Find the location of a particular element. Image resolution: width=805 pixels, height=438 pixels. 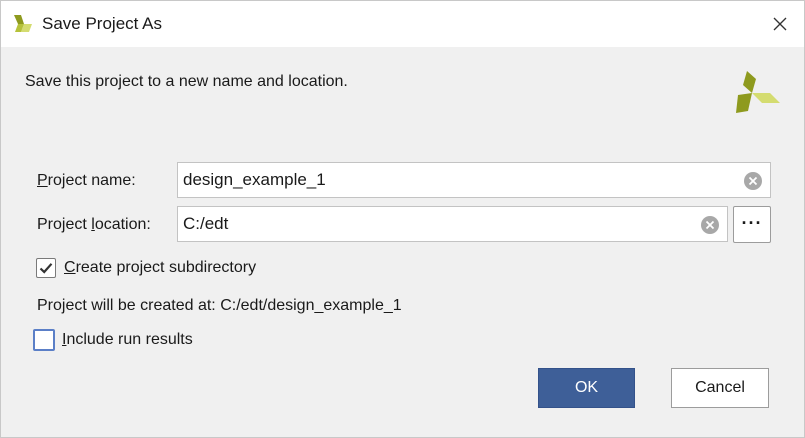

include-run-results-label: Include run results is located at coordinates (127, 340).